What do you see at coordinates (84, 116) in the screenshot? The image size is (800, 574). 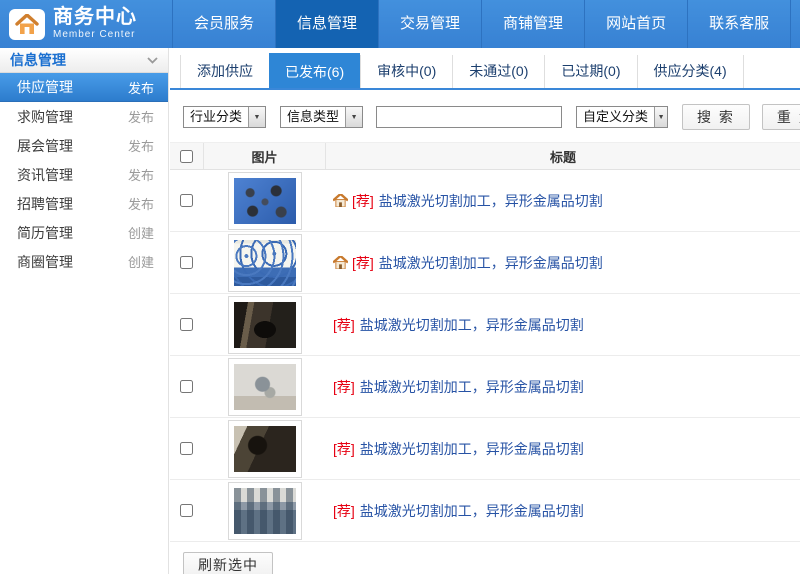 I see `sidebar-item-purchase-management: 求购管理 发布` at bounding box center [84, 116].